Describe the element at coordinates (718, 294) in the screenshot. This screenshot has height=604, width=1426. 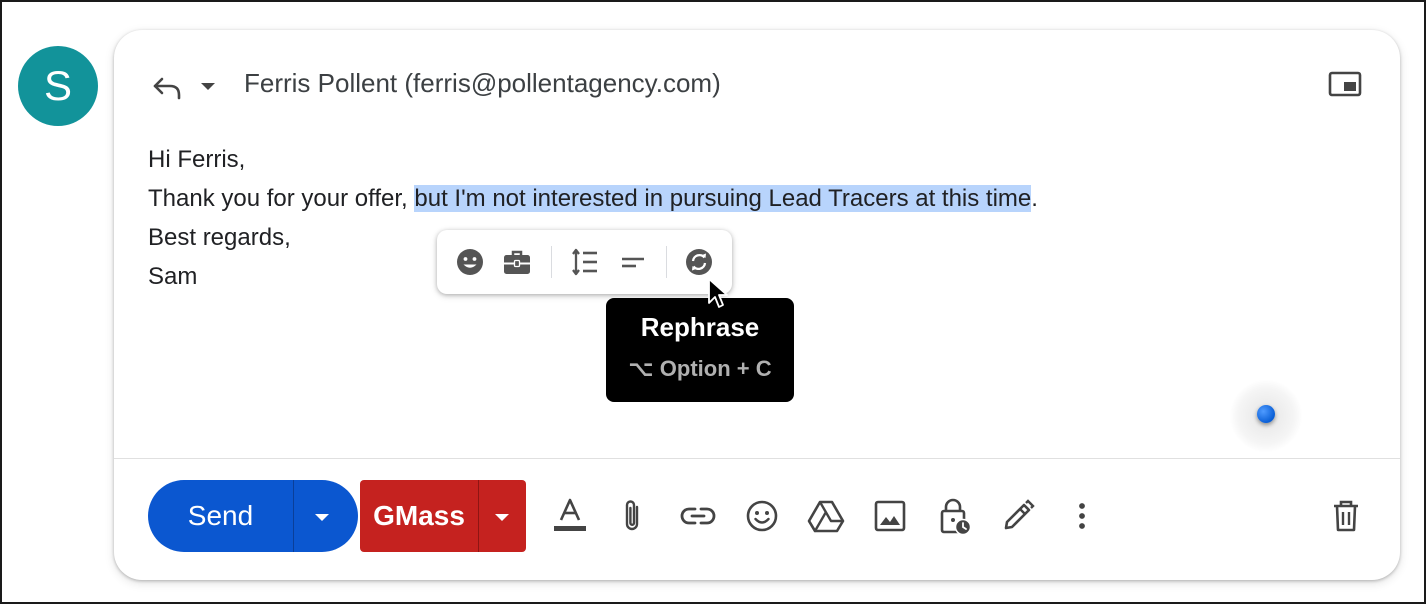
I see `mouse-cursor-icon` at that location.